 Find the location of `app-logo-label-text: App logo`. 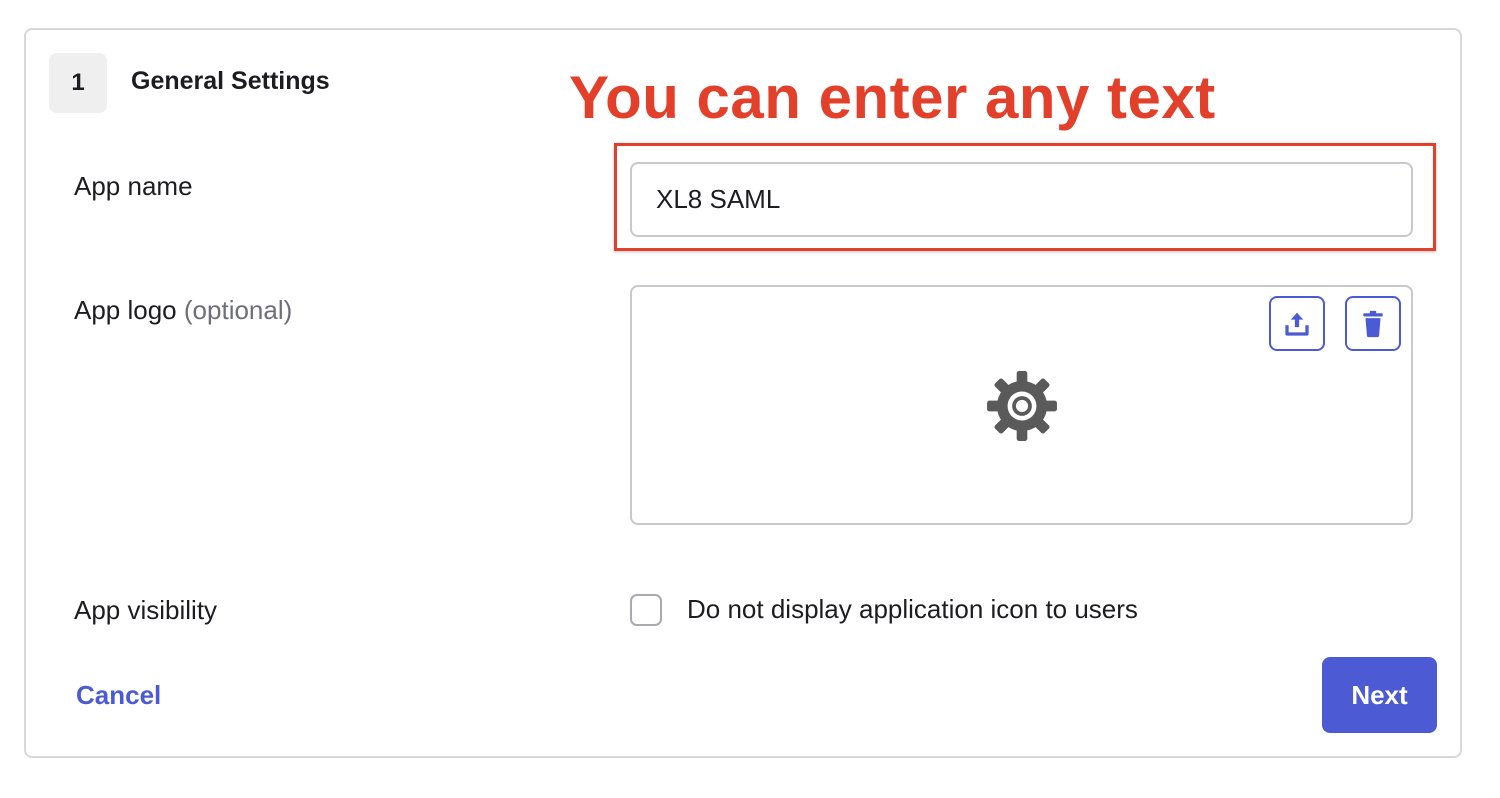

app-logo-label-text: App logo is located at coordinates (125, 310).